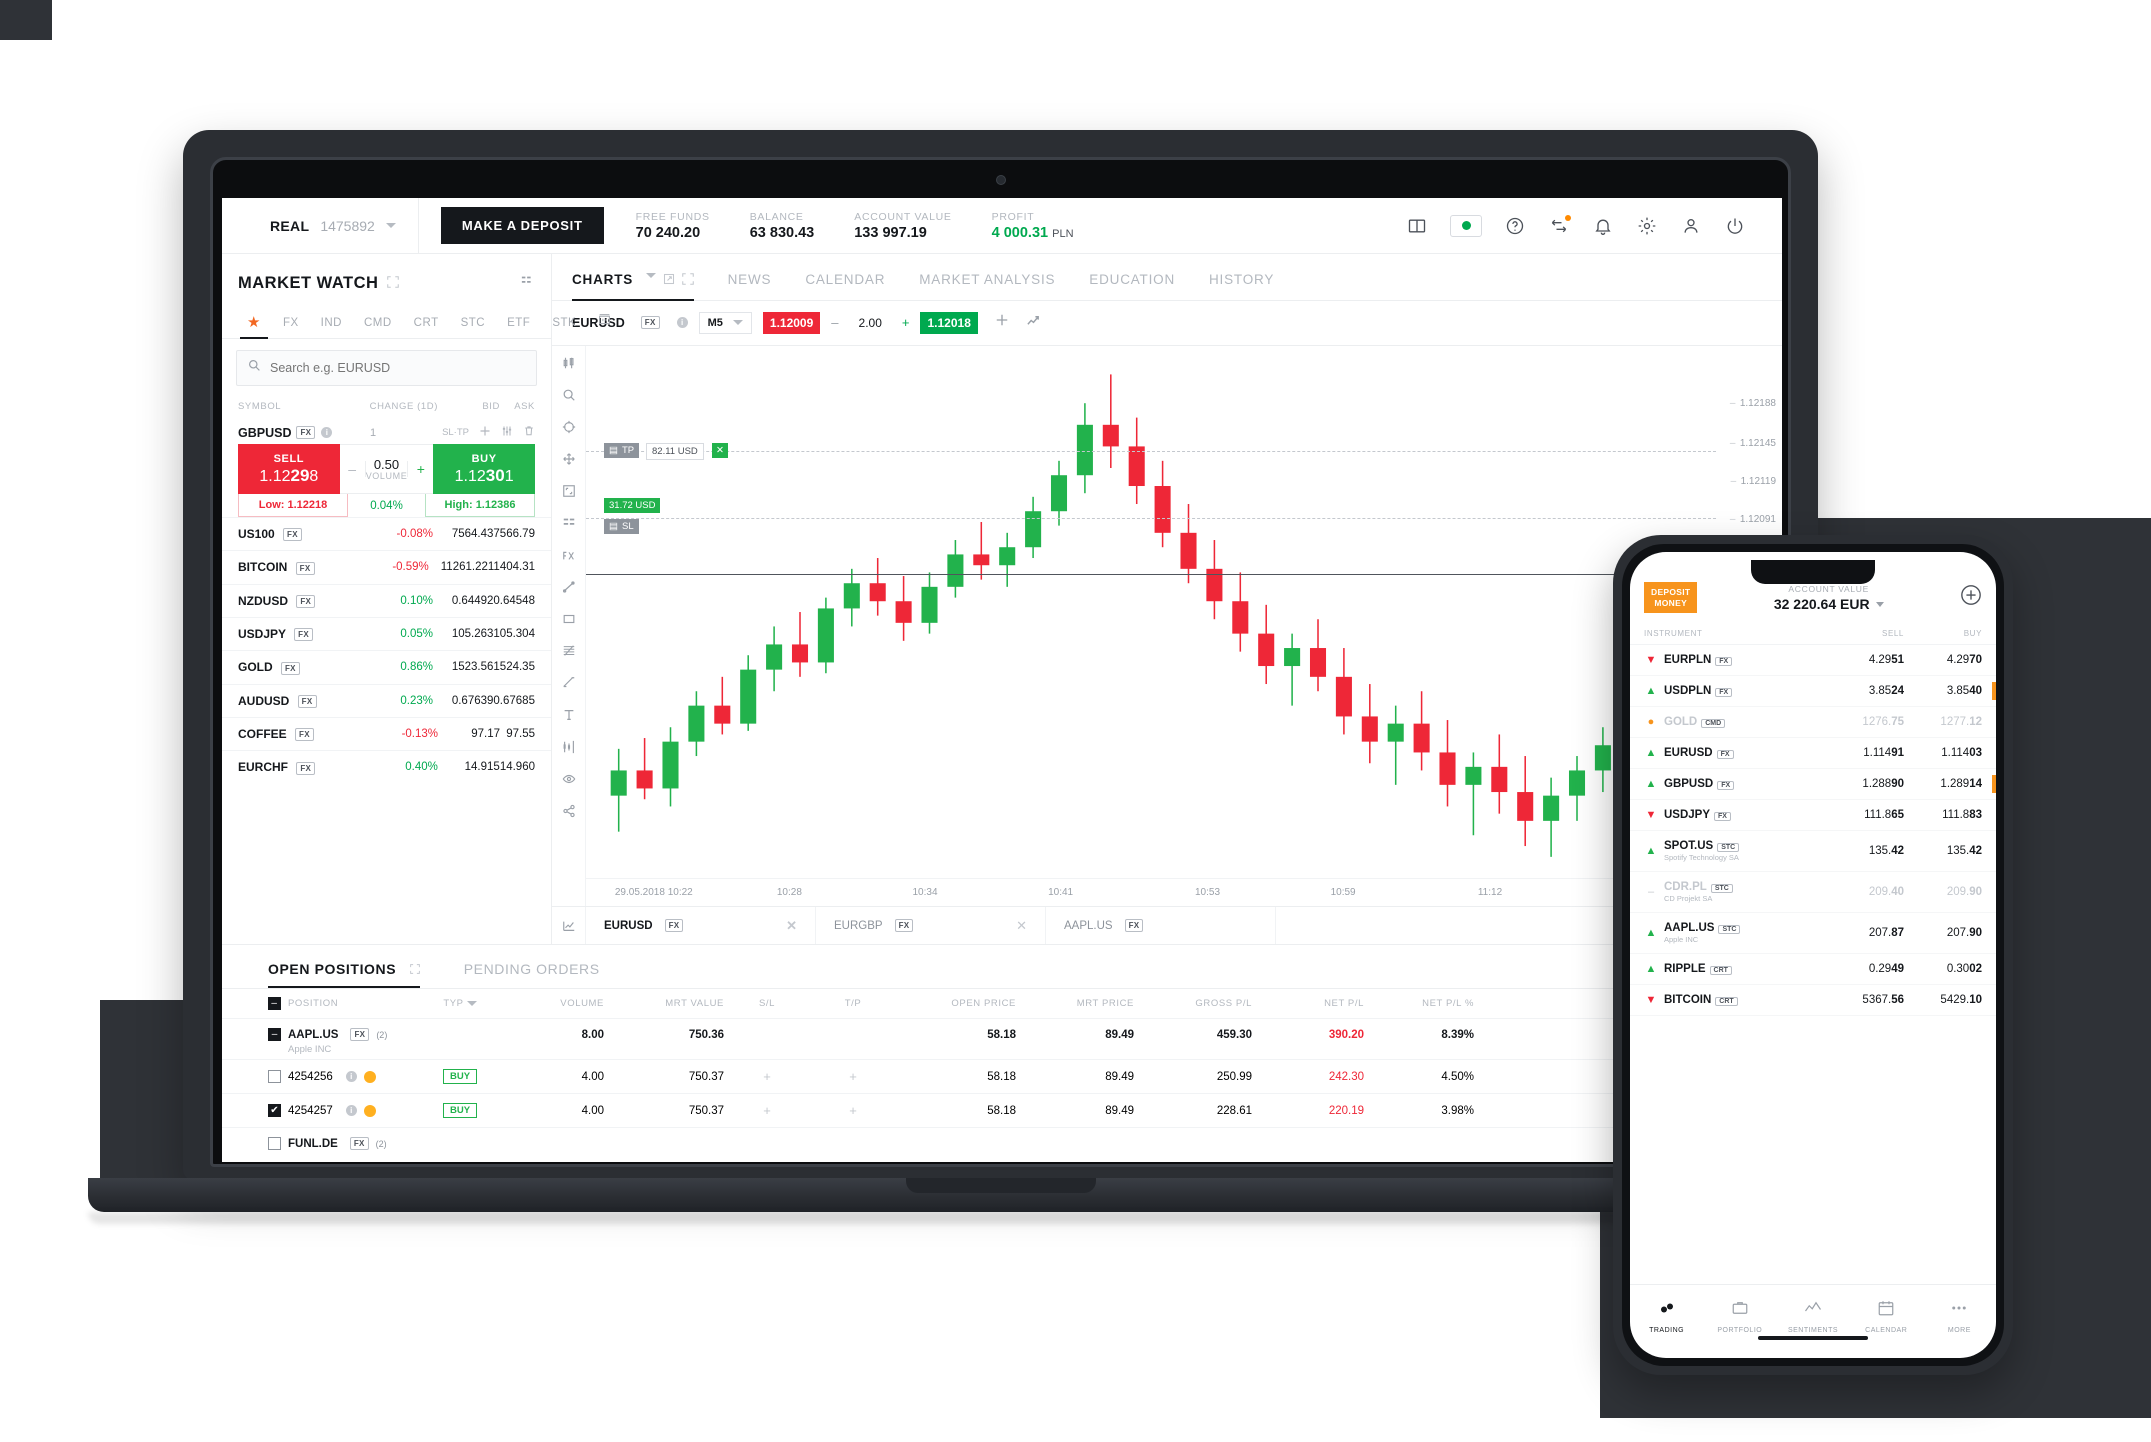  Describe the element at coordinates (1959, 1316) in the screenshot. I see `phone-nav-more: MORE` at that location.